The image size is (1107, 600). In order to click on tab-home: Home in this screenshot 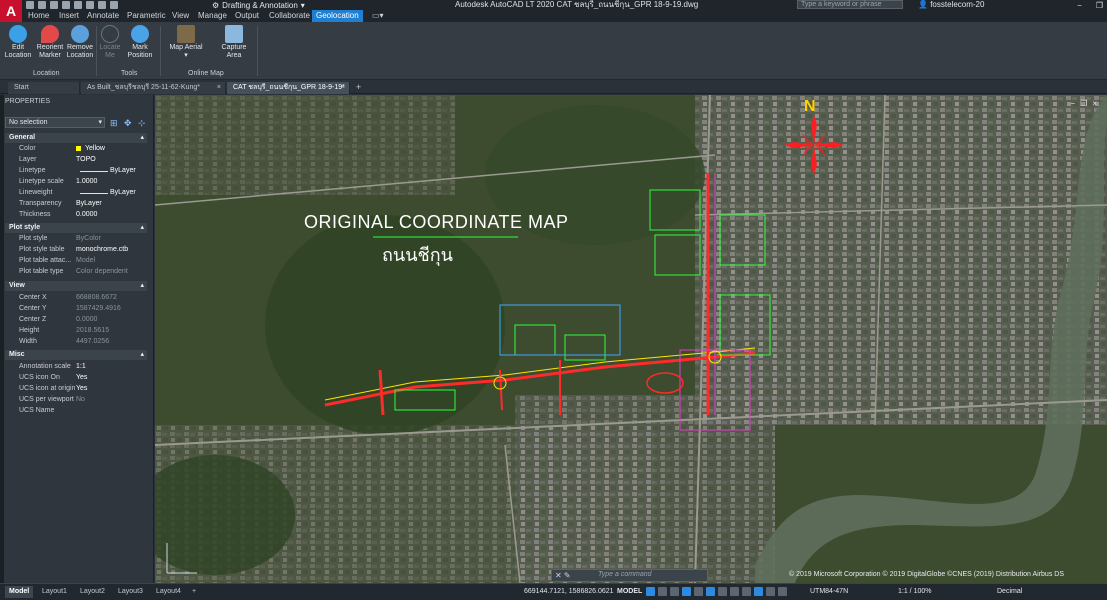, I will do `click(38, 16)`.